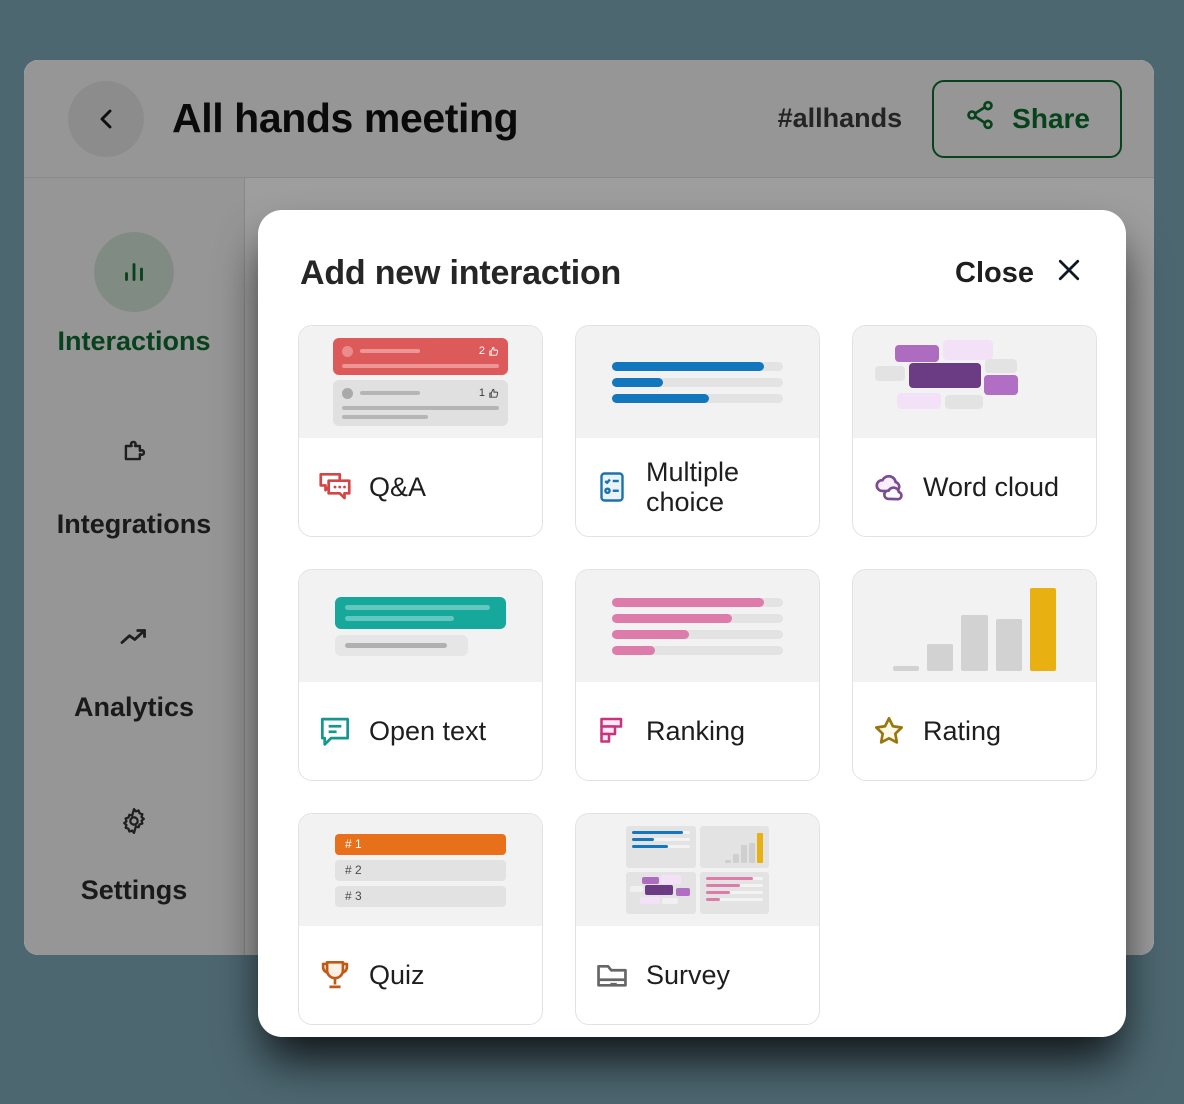  I want to click on card-footer: Word cloud, so click(974, 487).